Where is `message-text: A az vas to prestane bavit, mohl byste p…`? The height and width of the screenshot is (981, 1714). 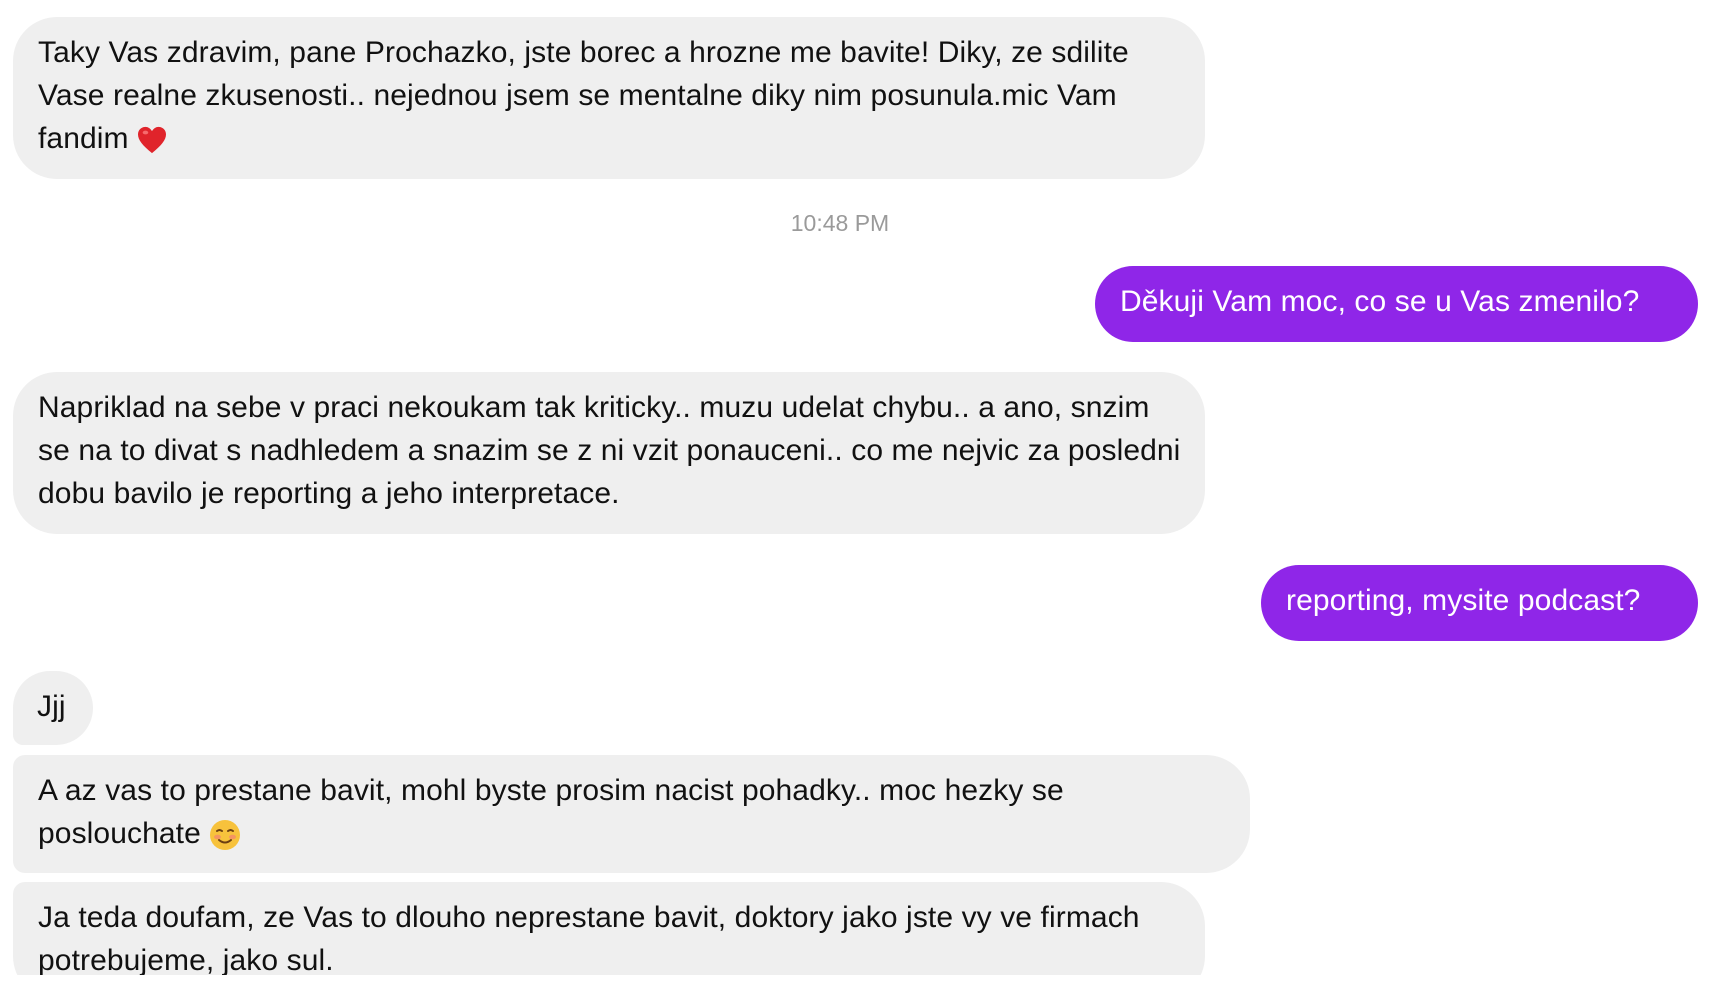 message-text: A az vas to prestane bavit, mohl byste p… is located at coordinates (551, 812).